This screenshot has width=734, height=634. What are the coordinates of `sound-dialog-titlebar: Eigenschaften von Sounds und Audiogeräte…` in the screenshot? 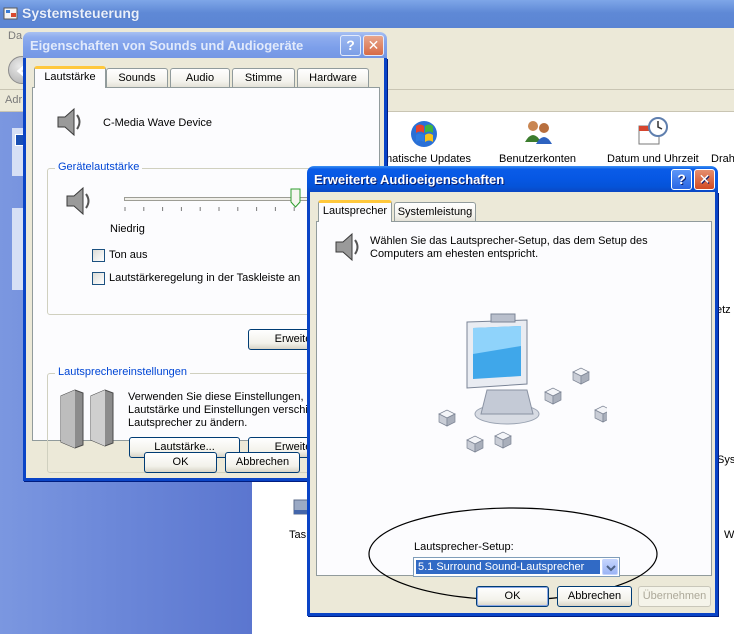 It's located at (205, 45).